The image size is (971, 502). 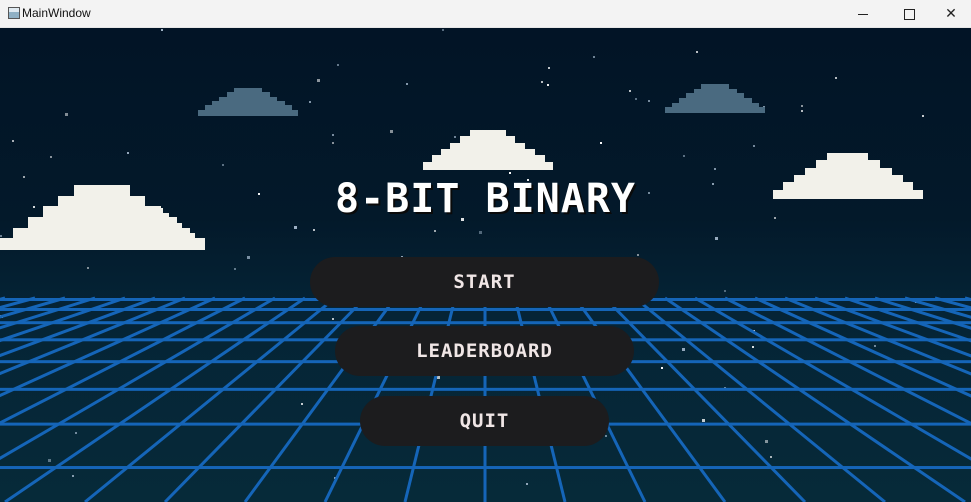 What do you see at coordinates (484, 282) in the screenshot?
I see `start-button: START` at bounding box center [484, 282].